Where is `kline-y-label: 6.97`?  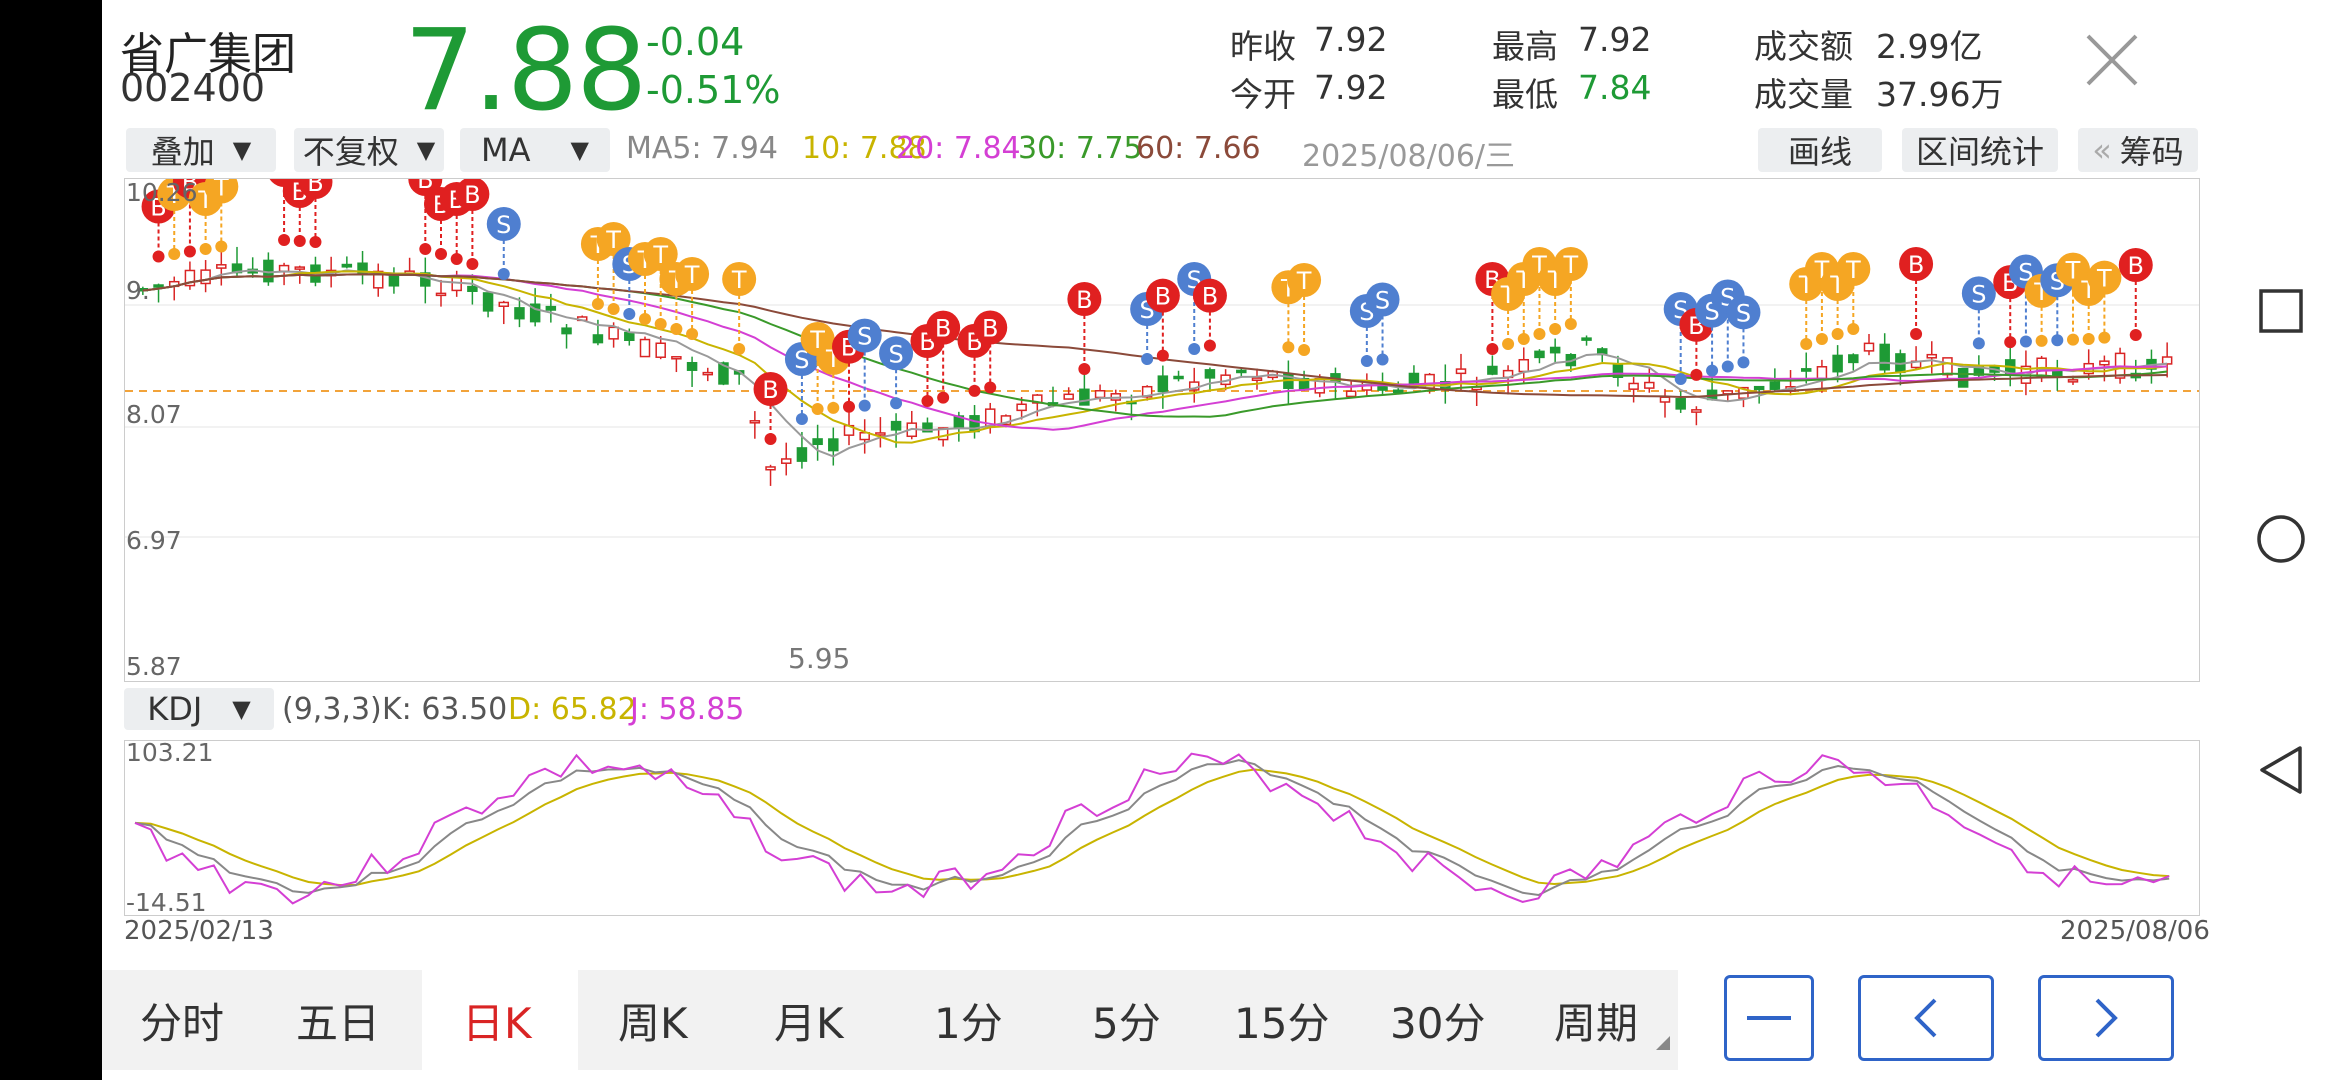 kline-y-label: 6.97 is located at coordinates (154, 540).